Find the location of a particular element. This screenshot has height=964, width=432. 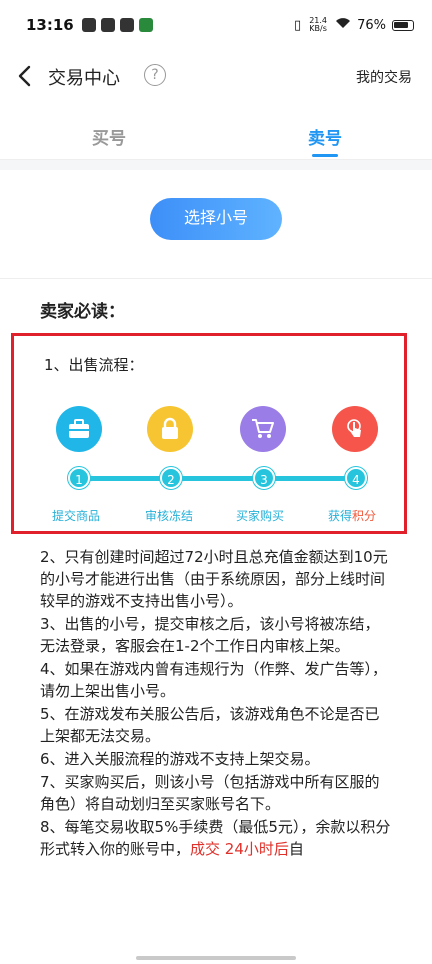

rule-item: 7、买家购买后，则该小号（包括游戏中所有区服的角色）将自动划归至买家账号名下。 is located at coordinates (210, 793).